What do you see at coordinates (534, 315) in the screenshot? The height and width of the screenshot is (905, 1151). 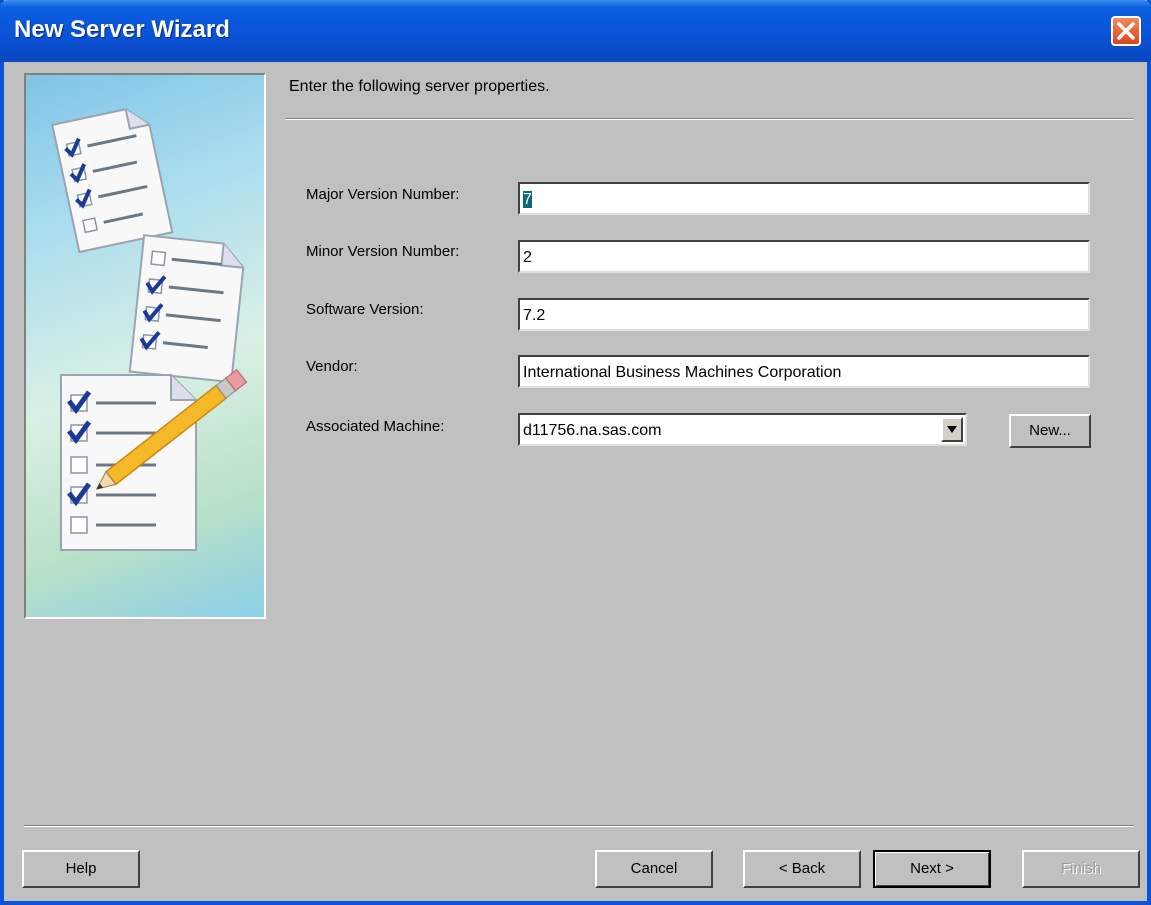 I see `software-version-value: 7.2` at bounding box center [534, 315].